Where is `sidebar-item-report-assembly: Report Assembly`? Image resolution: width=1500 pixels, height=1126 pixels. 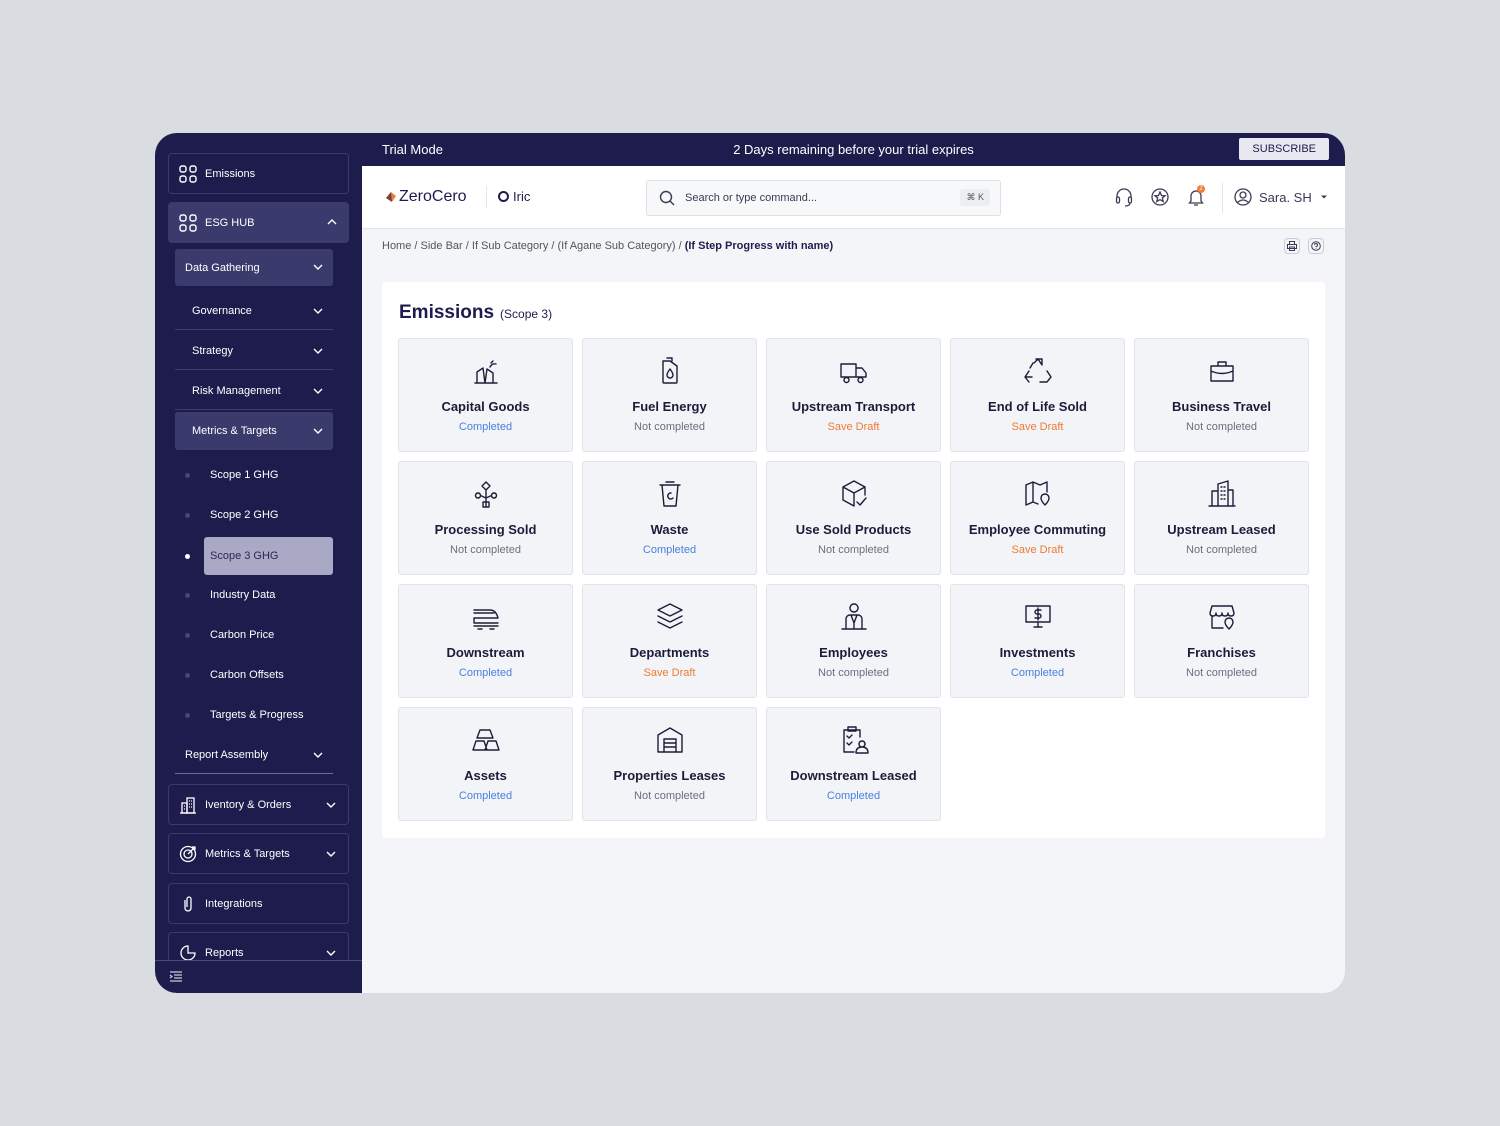 sidebar-item-report-assembly: Report Assembly is located at coordinates (254, 755).